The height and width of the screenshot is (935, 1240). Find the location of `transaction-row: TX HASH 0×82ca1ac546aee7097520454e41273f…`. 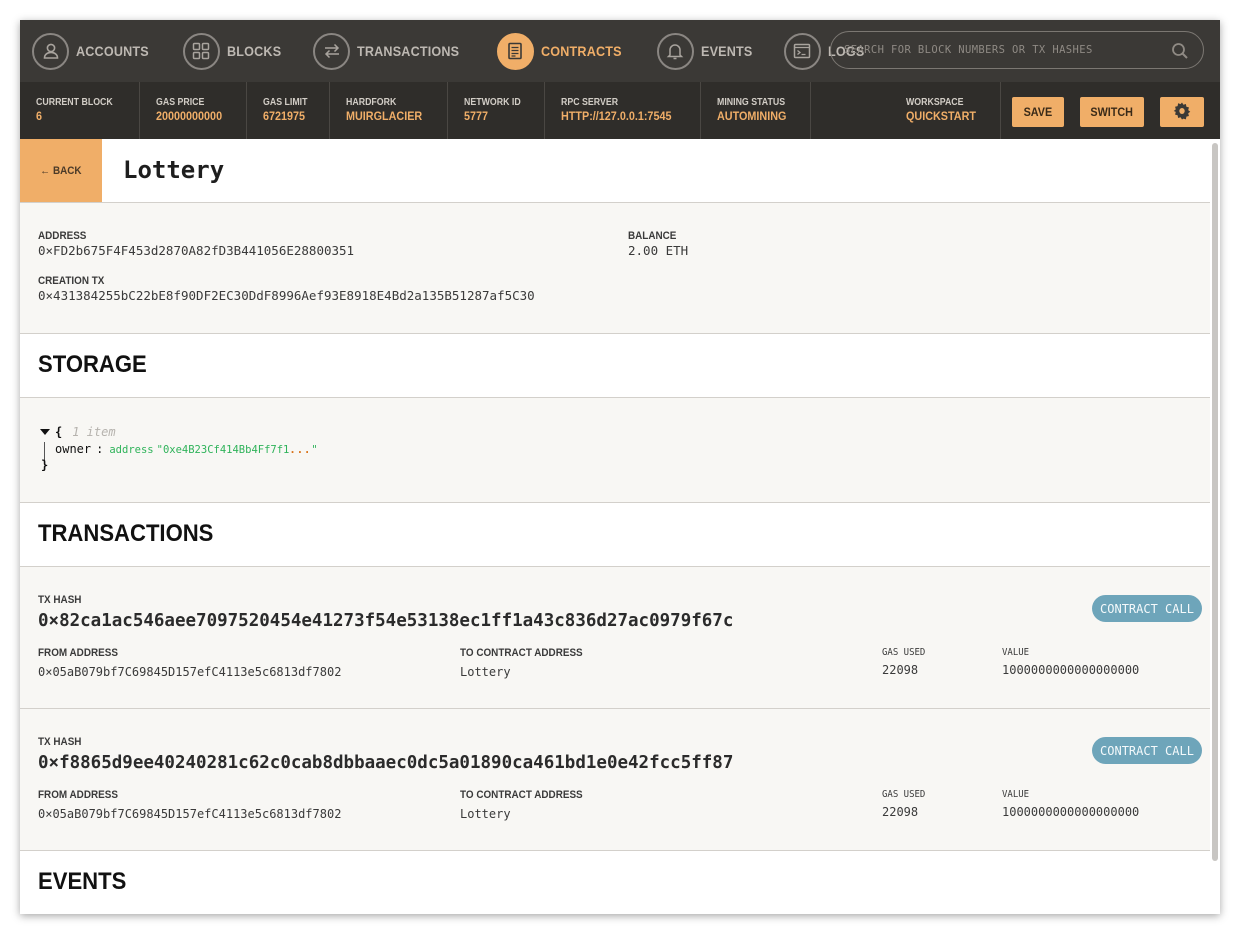

transaction-row: TX HASH 0×82ca1ac546aee7097520454e41273f… is located at coordinates (620, 638).